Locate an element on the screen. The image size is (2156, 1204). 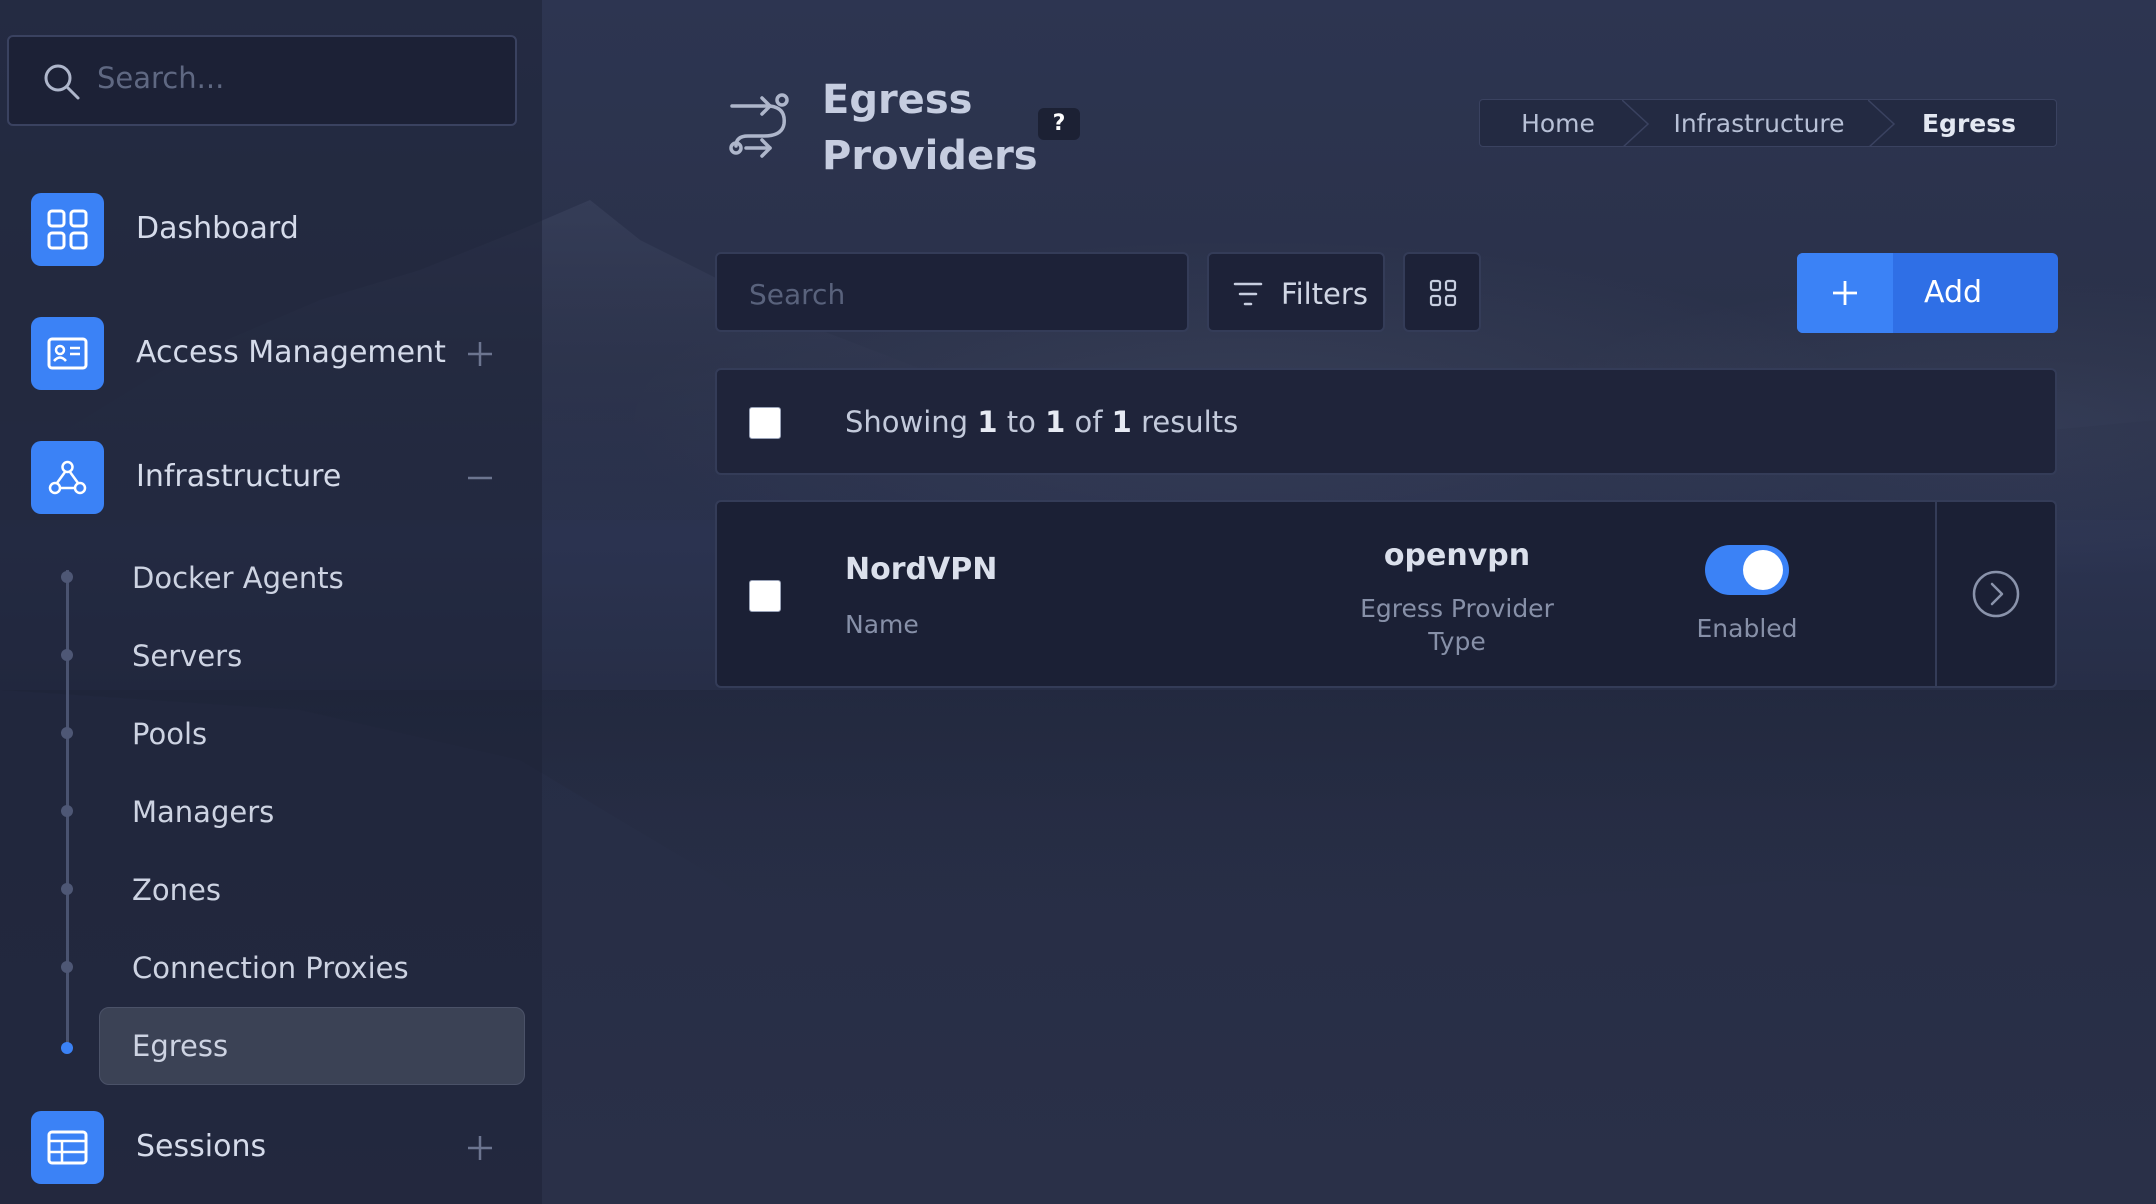
breadcrumb-infrastructure: Infrastructure is located at coordinates (1766, 123).